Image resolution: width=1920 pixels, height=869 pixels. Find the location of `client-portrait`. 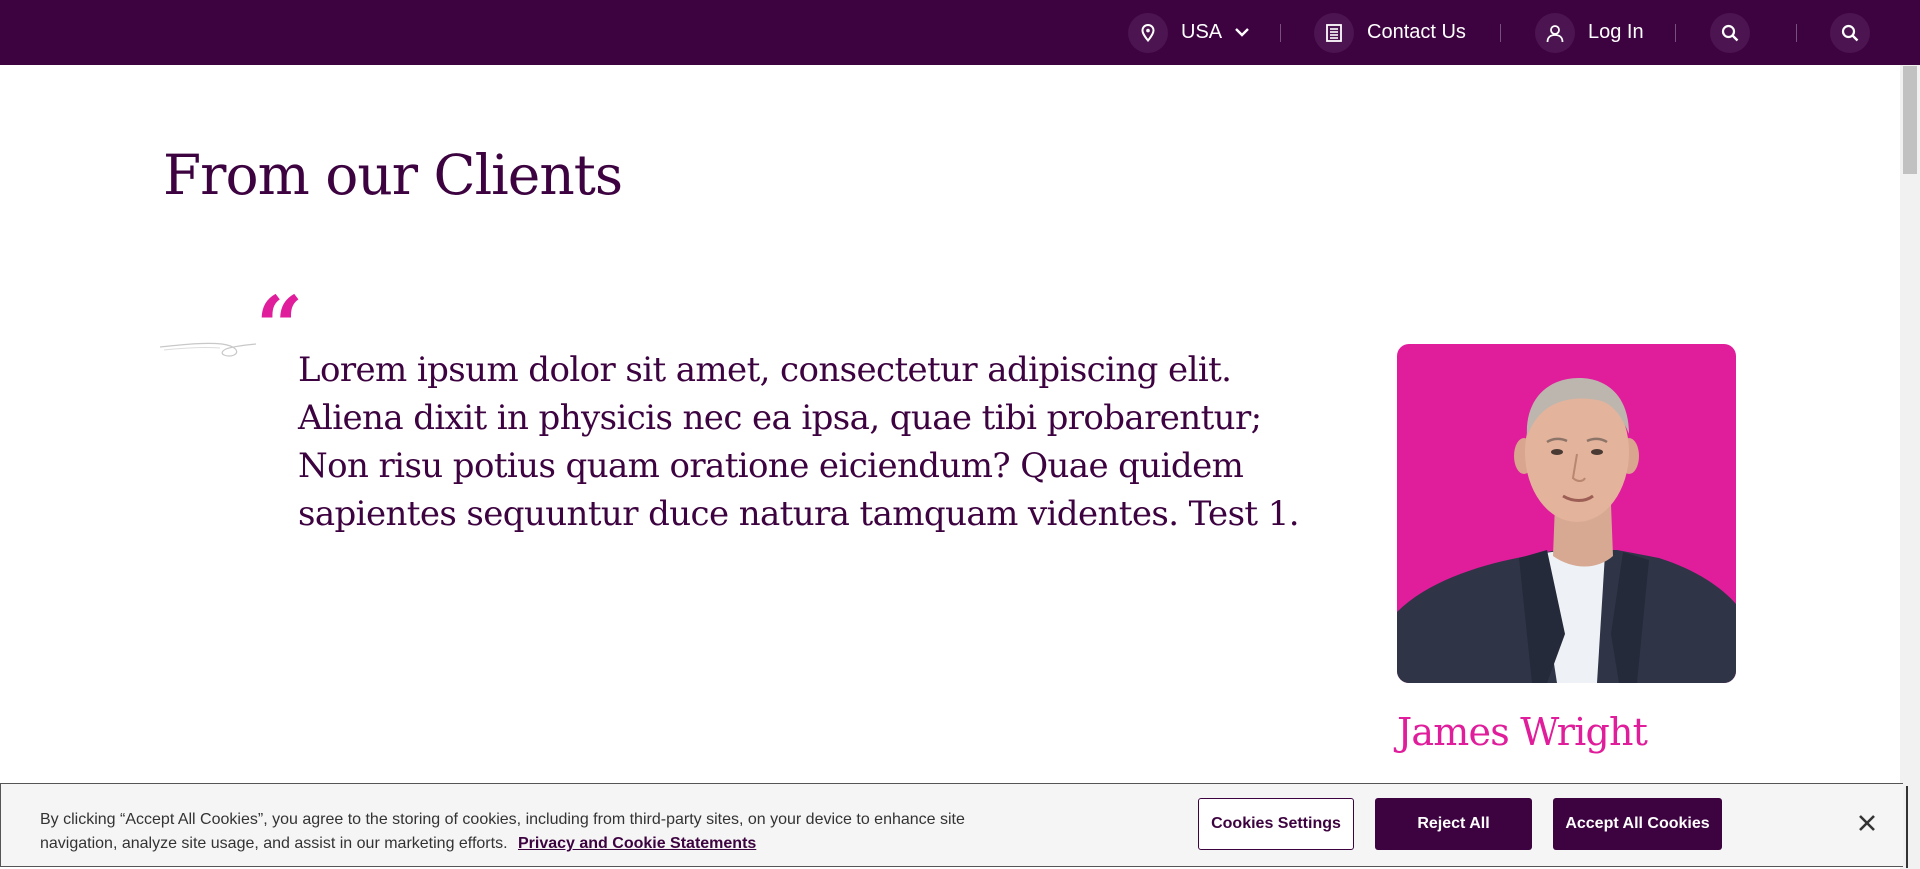

client-portrait is located at coordinates (1566, 513).